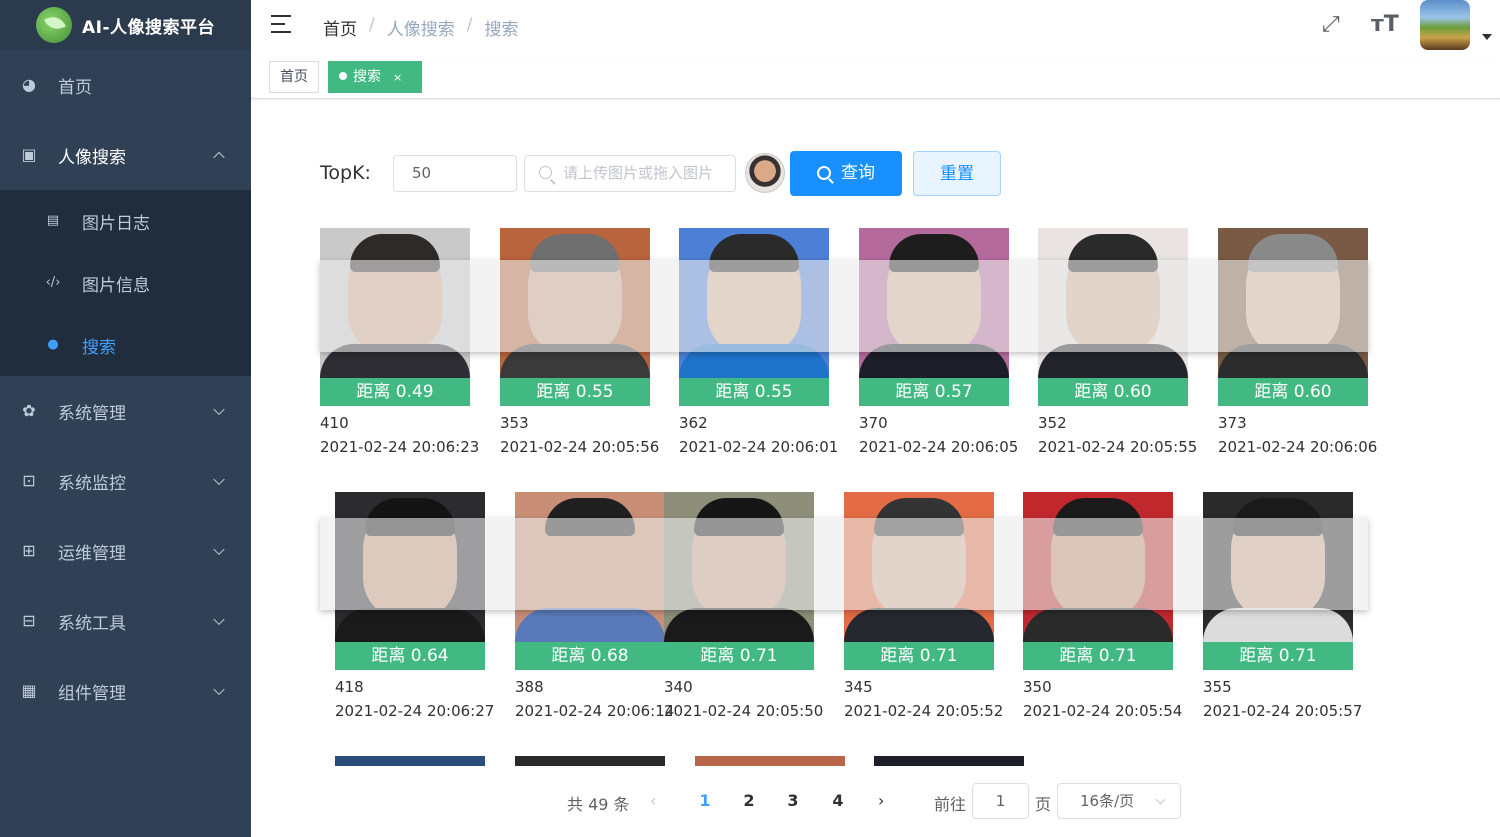 The image size is (1500, 837). I want to click on sidebar-item-portrait-search: ▣ 人像搜索, so click(125, 155).